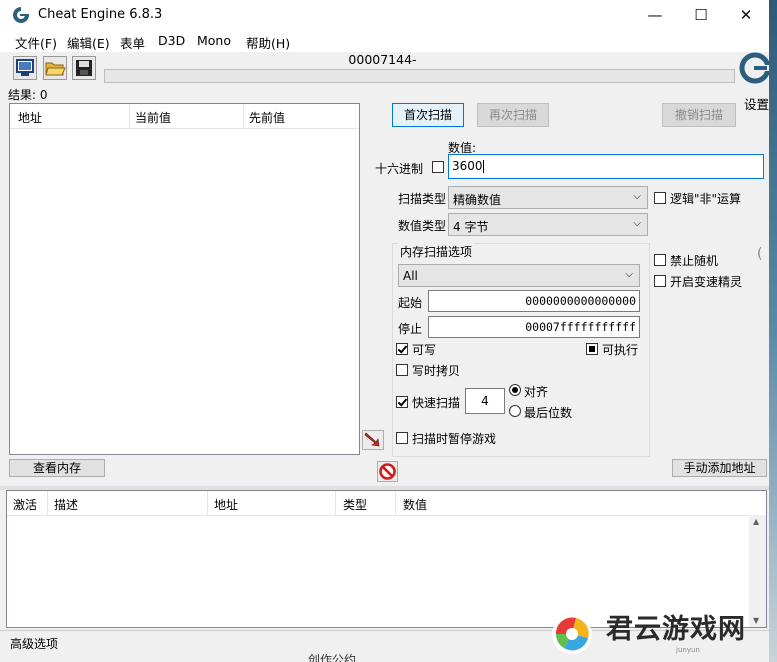  Describe the element at coordinates (422, 199) in the screenshot. I see `scan-type-label: 扫描类型` at that location.